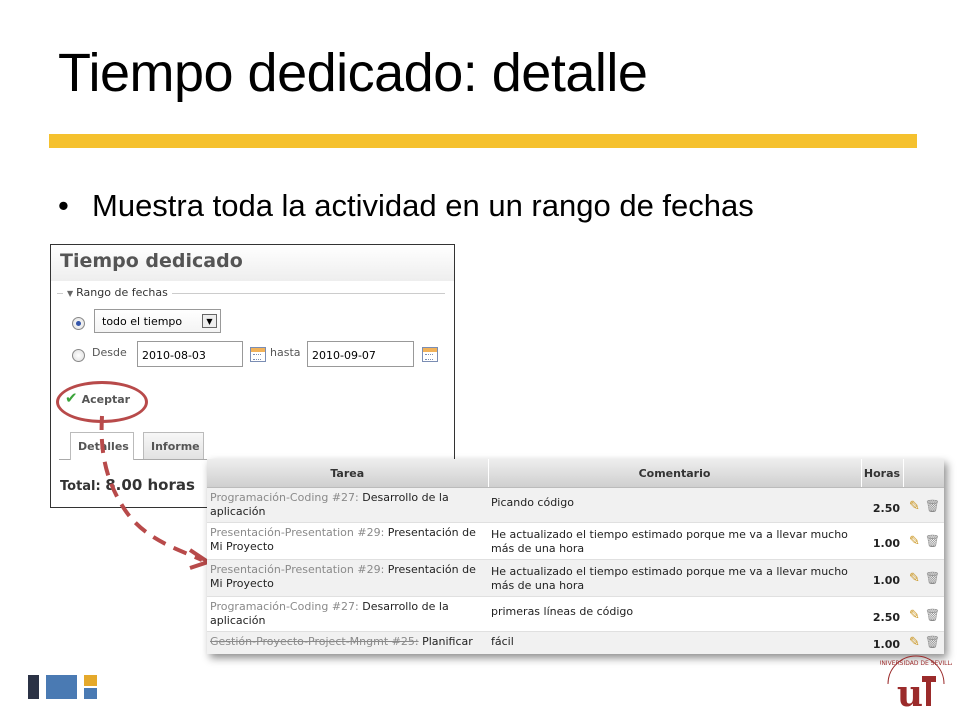  Describe the element at coordinates (33, 687) in the screenshot. I see `logo-square-dark` at that location.